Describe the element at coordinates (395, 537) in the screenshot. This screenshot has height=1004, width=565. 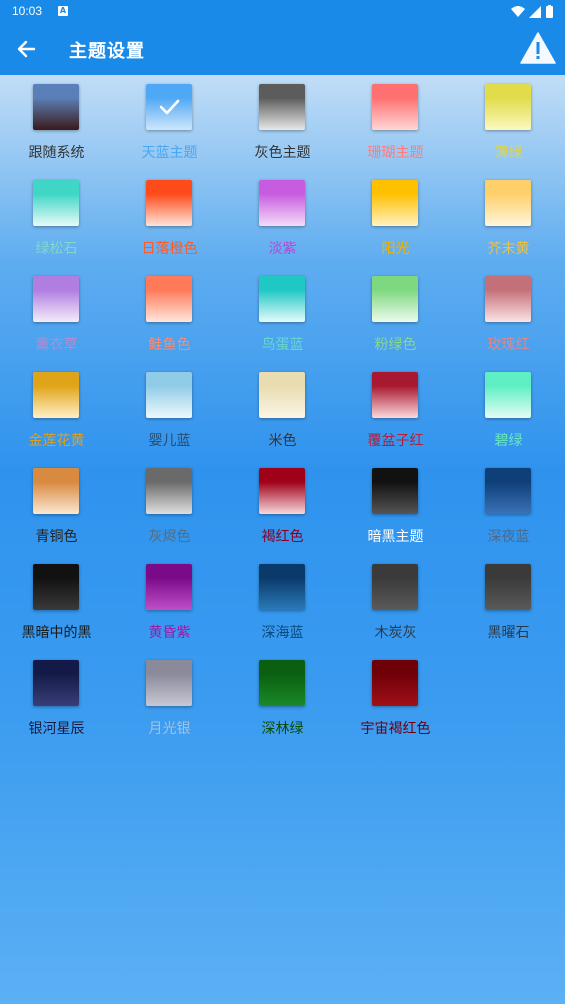
I see `theme-label: 暗黑主题` at that location.